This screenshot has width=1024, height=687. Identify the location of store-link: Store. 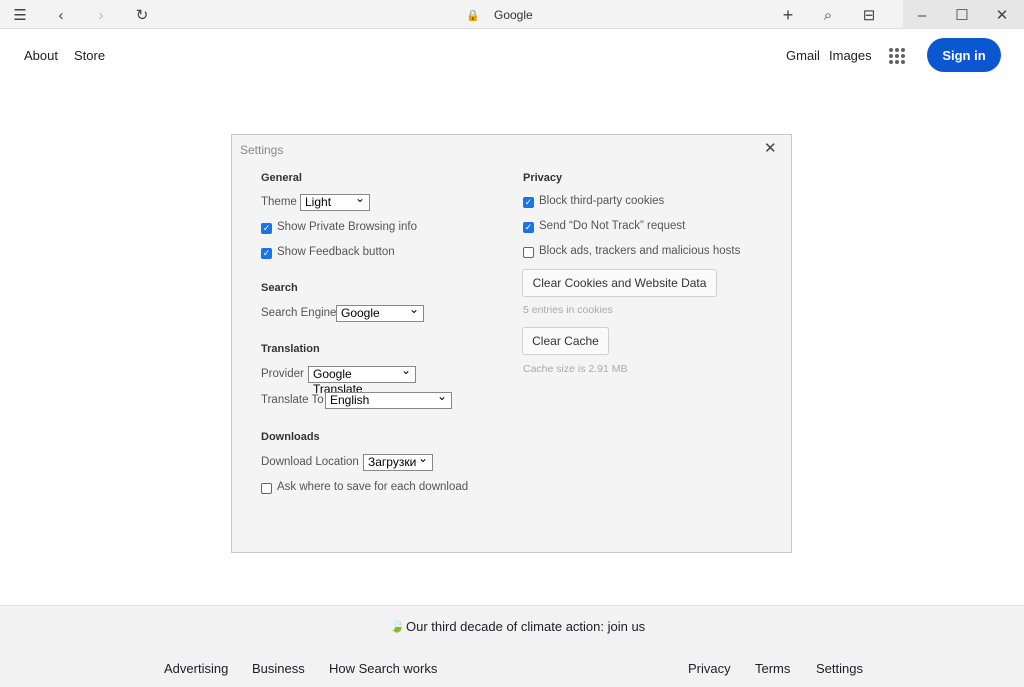
(89, 55).